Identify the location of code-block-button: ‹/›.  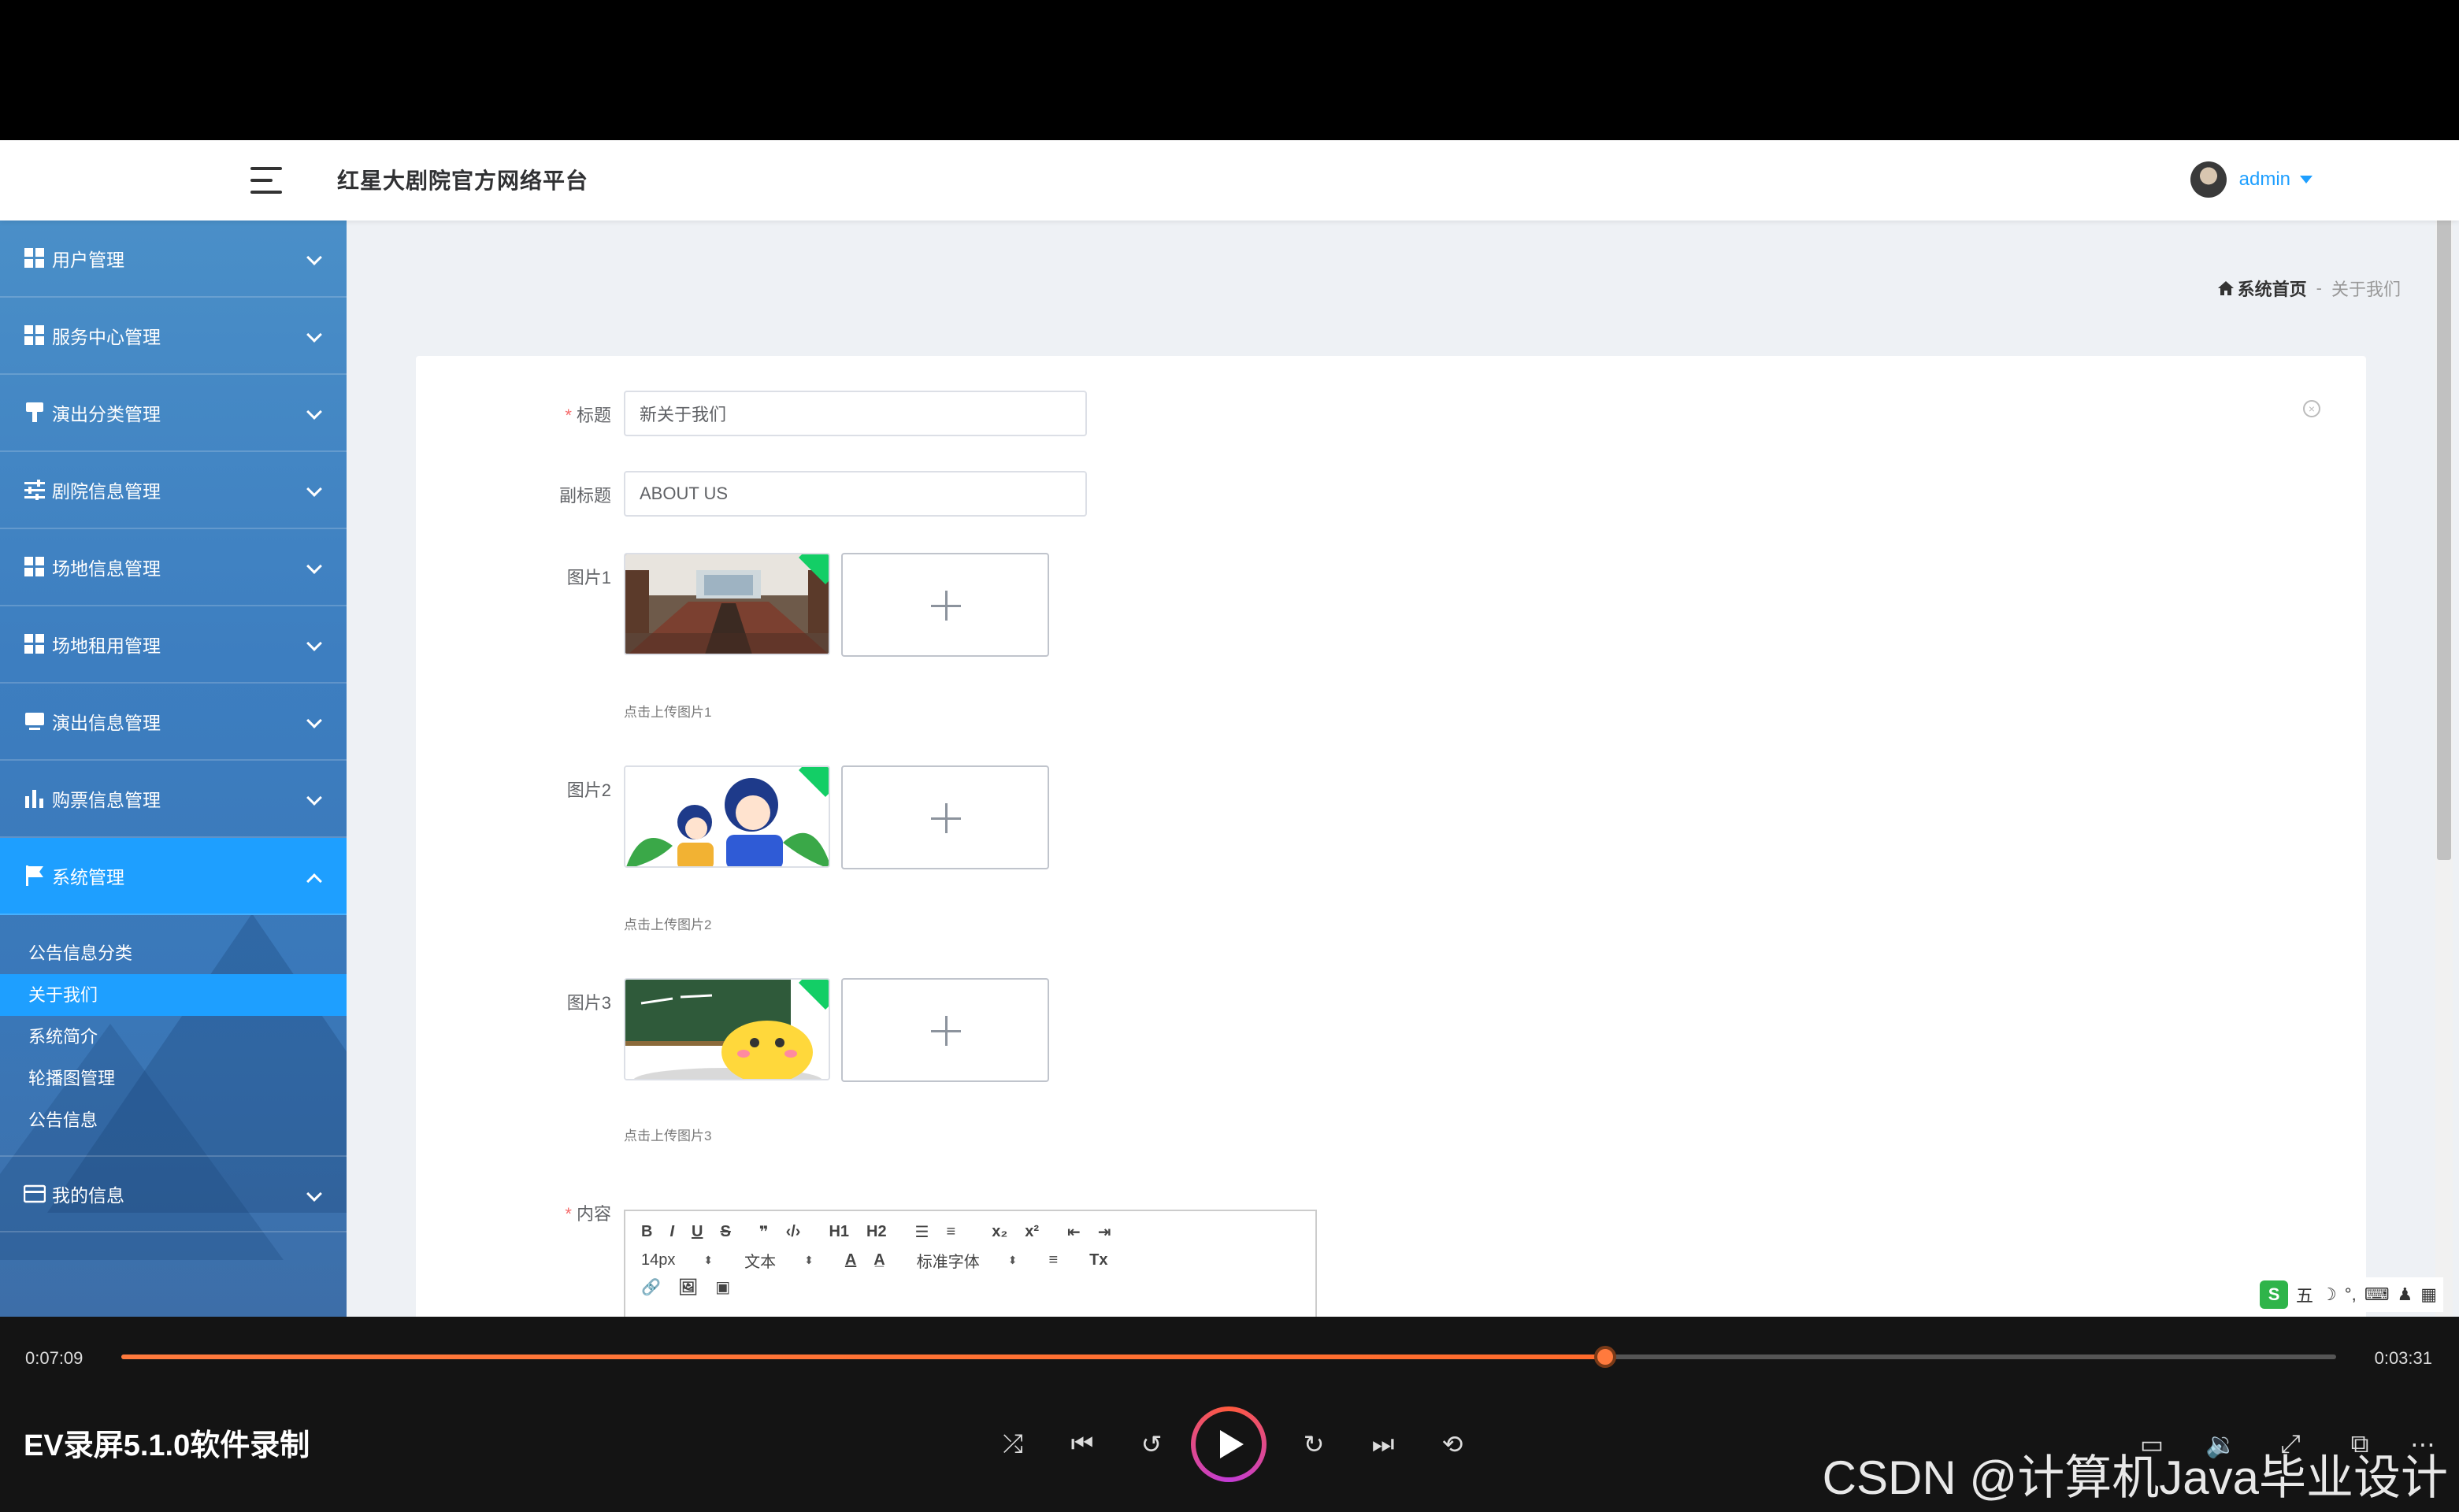
(793, 1232).